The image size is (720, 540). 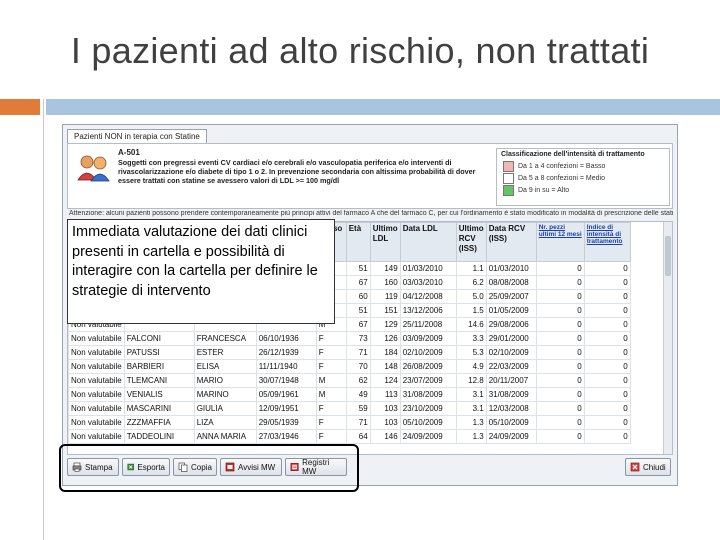 What do you see at coordinates (471, 310) in the screenshot?
I see `table-cell: 1.5` at bounding box center [471, 310].